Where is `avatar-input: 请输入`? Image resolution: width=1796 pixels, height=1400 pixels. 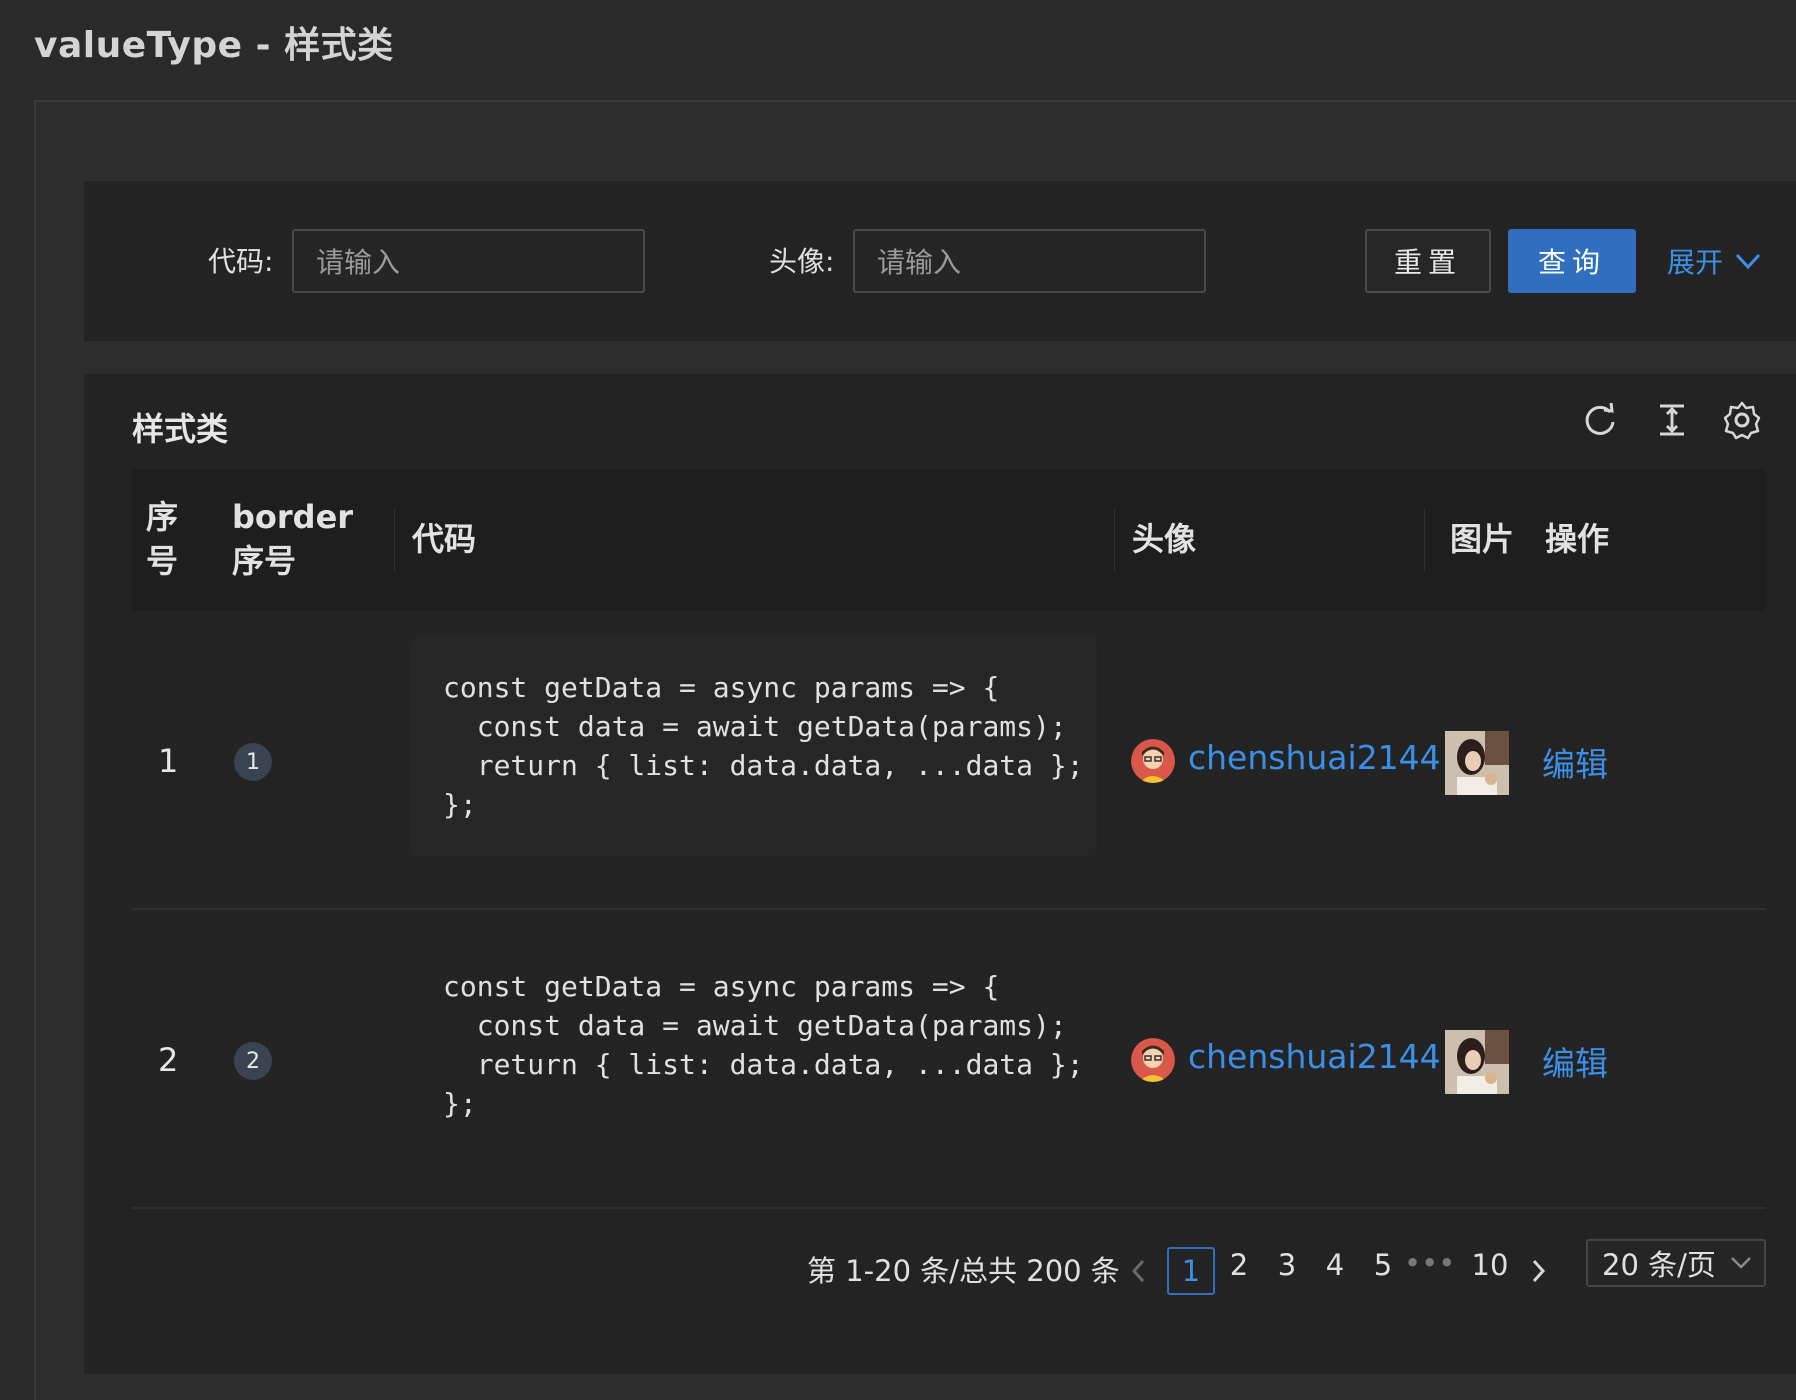 avatar-input: 请输入 is located at coordinates (1029, 261).